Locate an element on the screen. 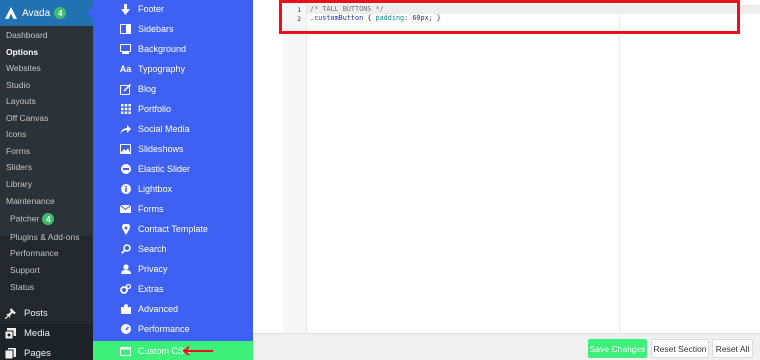 The height and width of the screenshot is (360, 760). wp-menu-media: Media is located at coordinates (46, 333).